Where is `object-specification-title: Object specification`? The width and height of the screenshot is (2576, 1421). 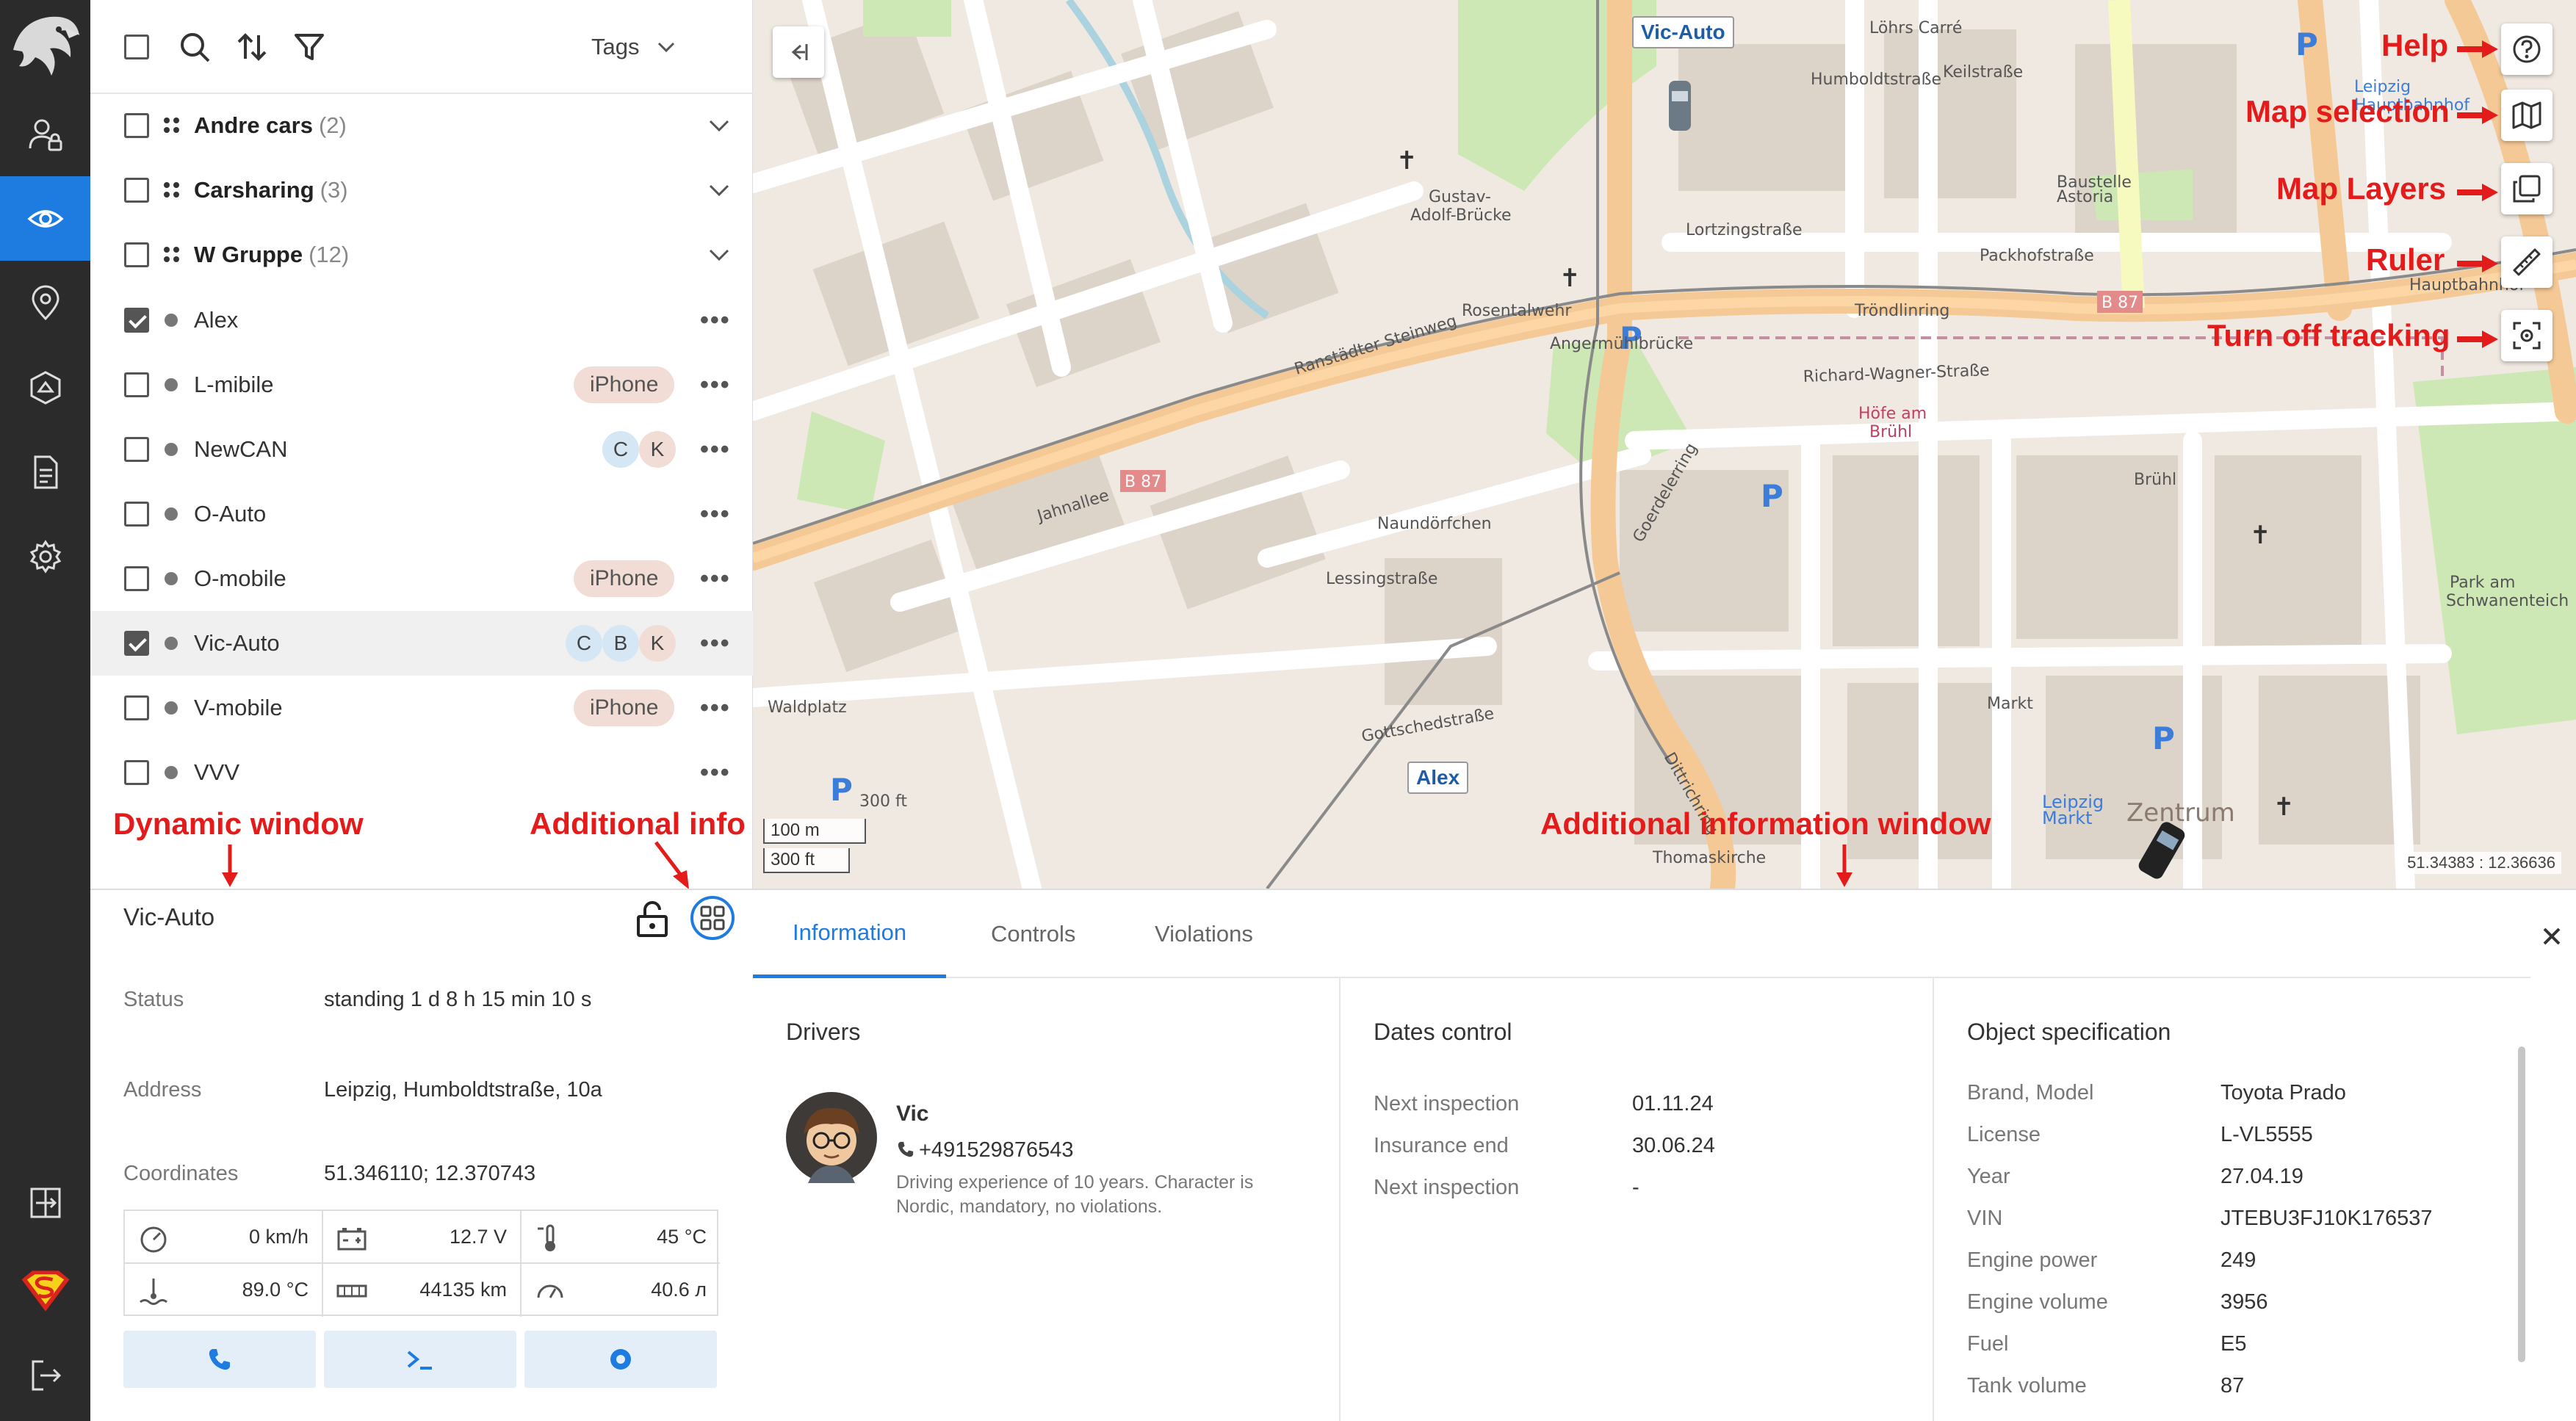
object-specification-title: Object specification is located at coordinates (2069, 1032).